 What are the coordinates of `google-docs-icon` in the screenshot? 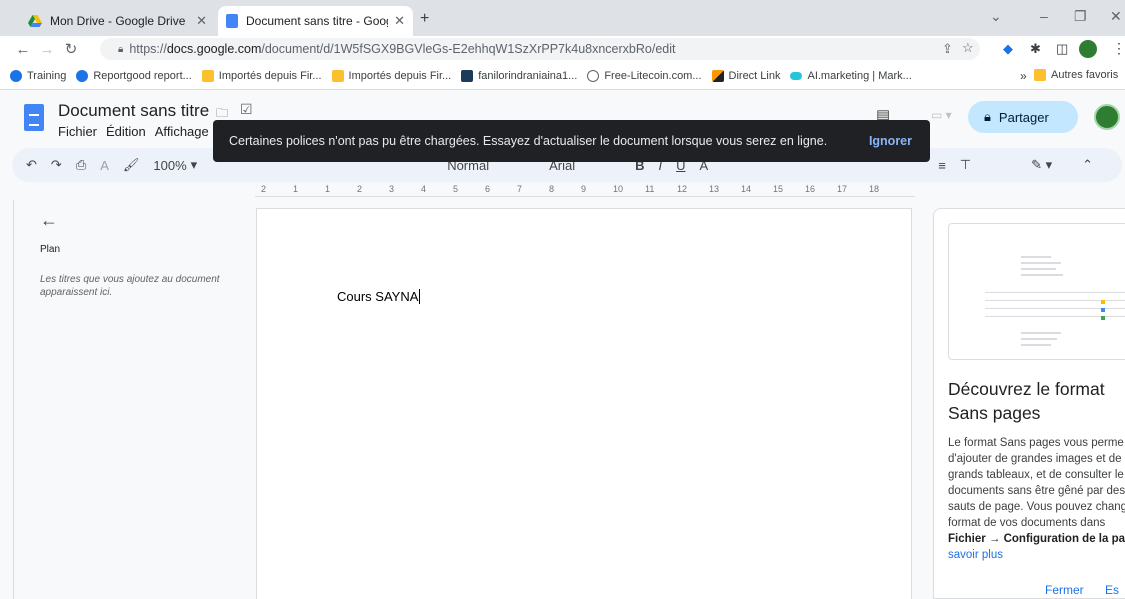 It's located at (232, 21).